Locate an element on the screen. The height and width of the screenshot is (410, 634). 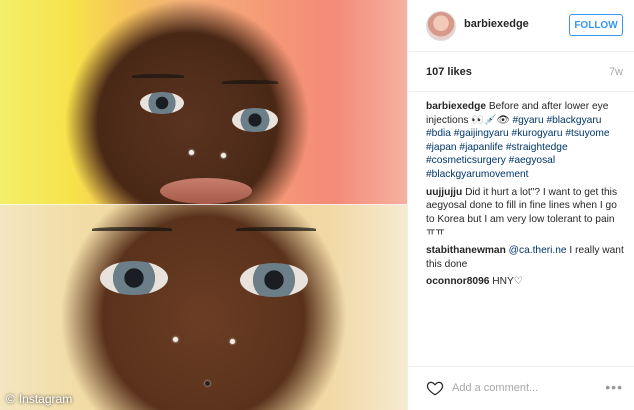
post-footer: ••• is located at coordinates (521, 388).